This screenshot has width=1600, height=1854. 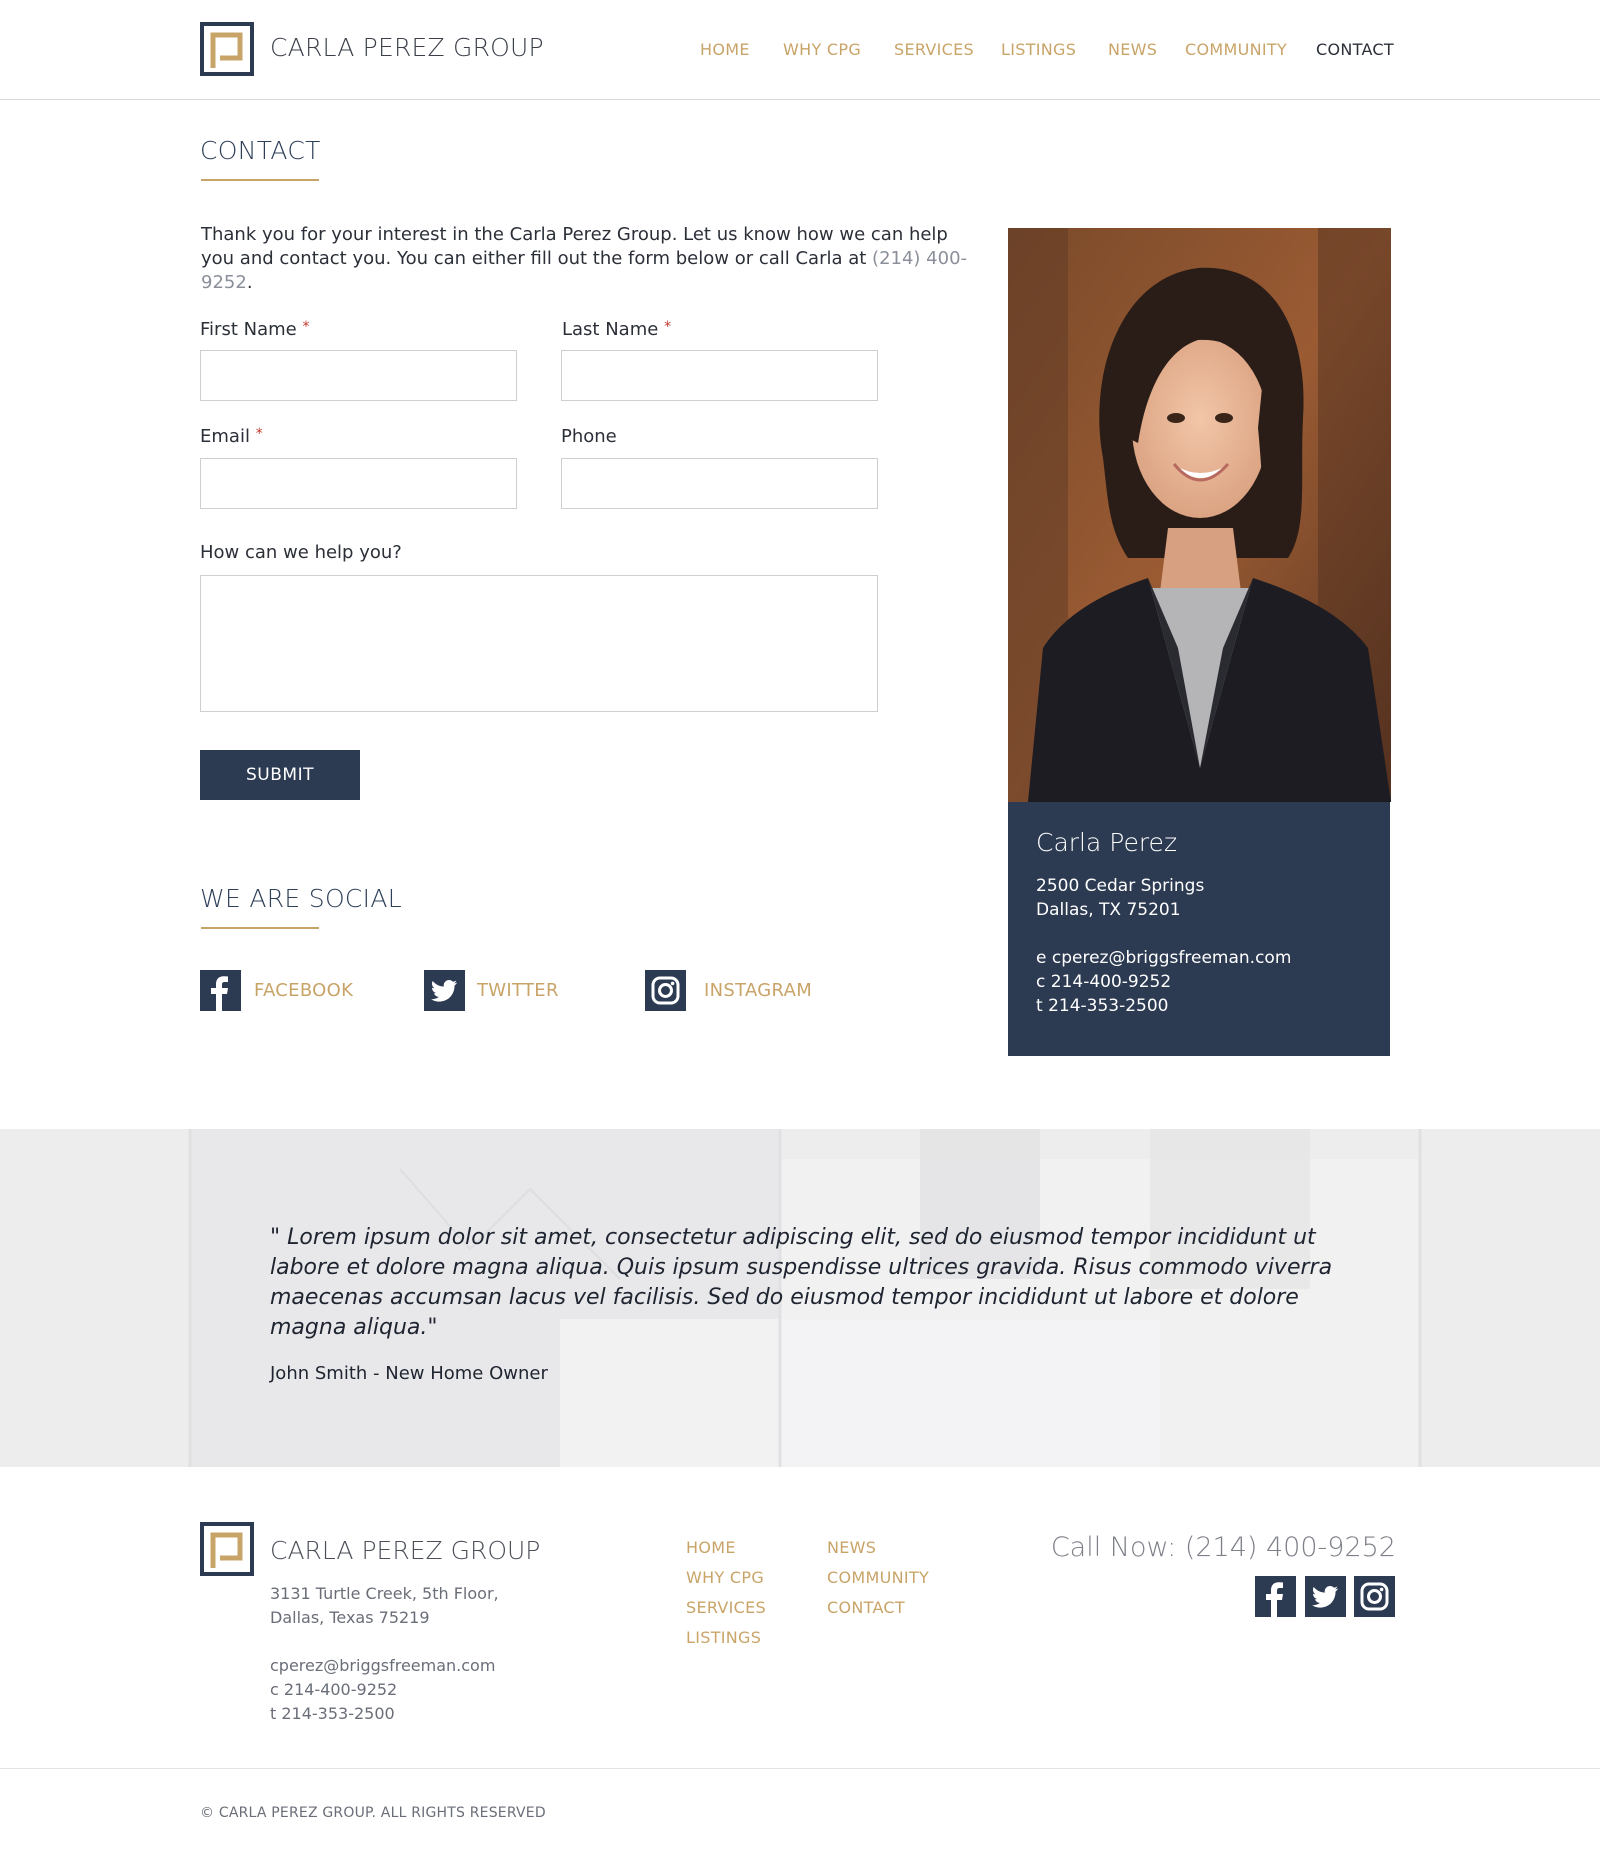 What do you see at coordinates (332, 1713) in the screenshot?
I see `footer-tel: t 214-353-2500` at bounding box center [332, 1713].